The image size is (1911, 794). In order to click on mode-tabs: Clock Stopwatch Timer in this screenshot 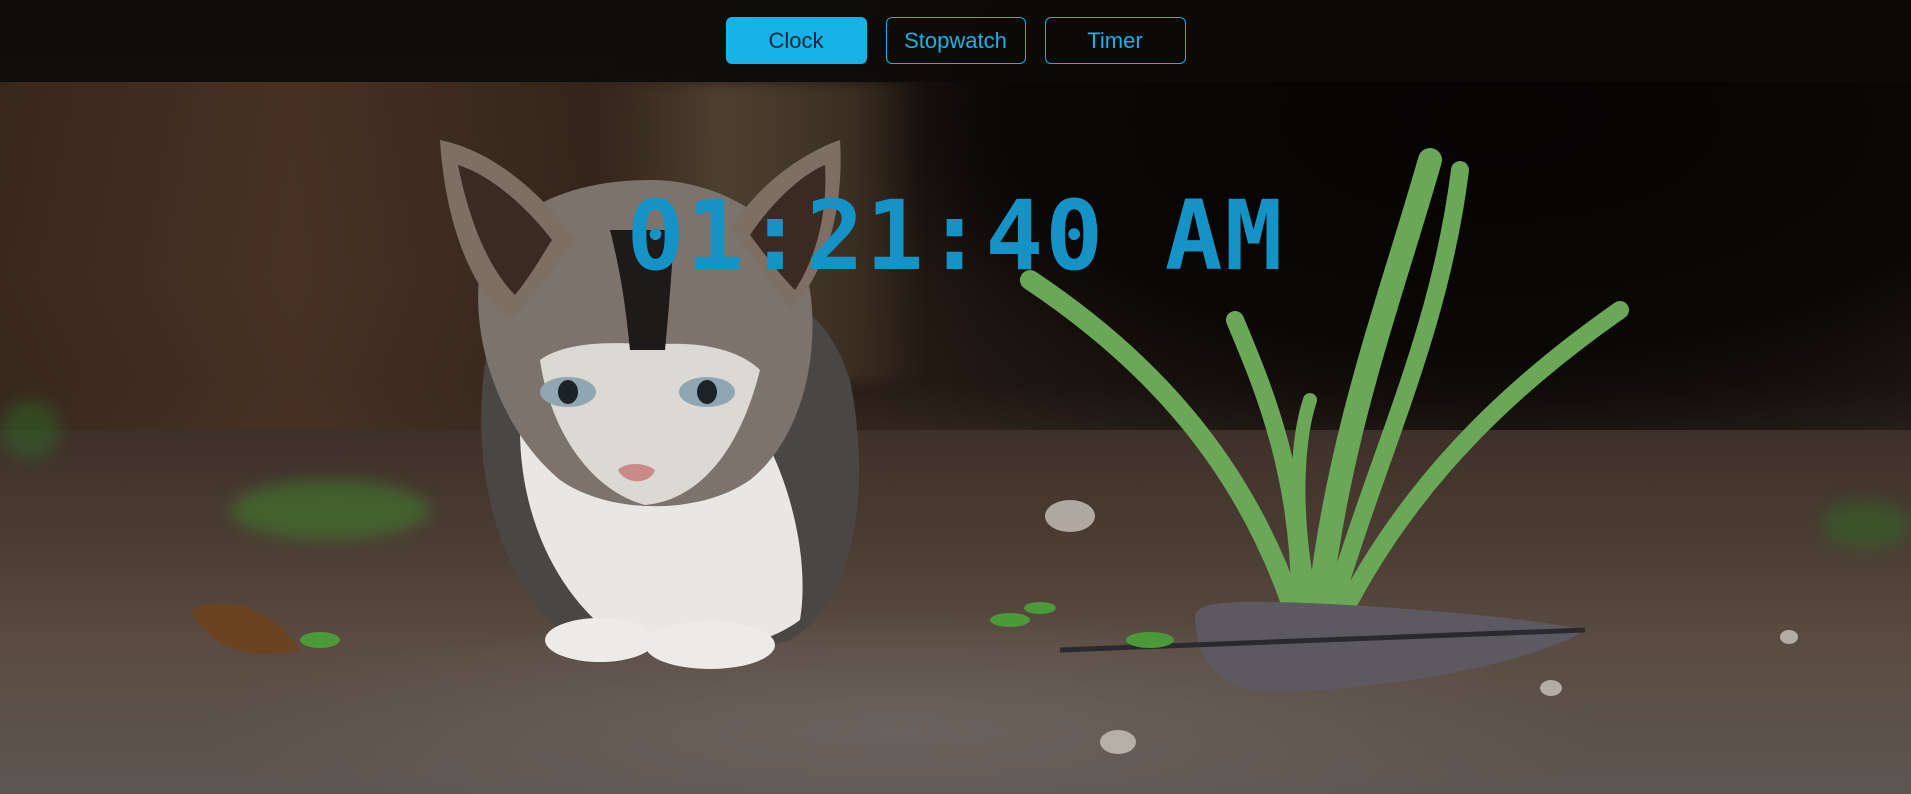, I will do `click(955, 40)`.